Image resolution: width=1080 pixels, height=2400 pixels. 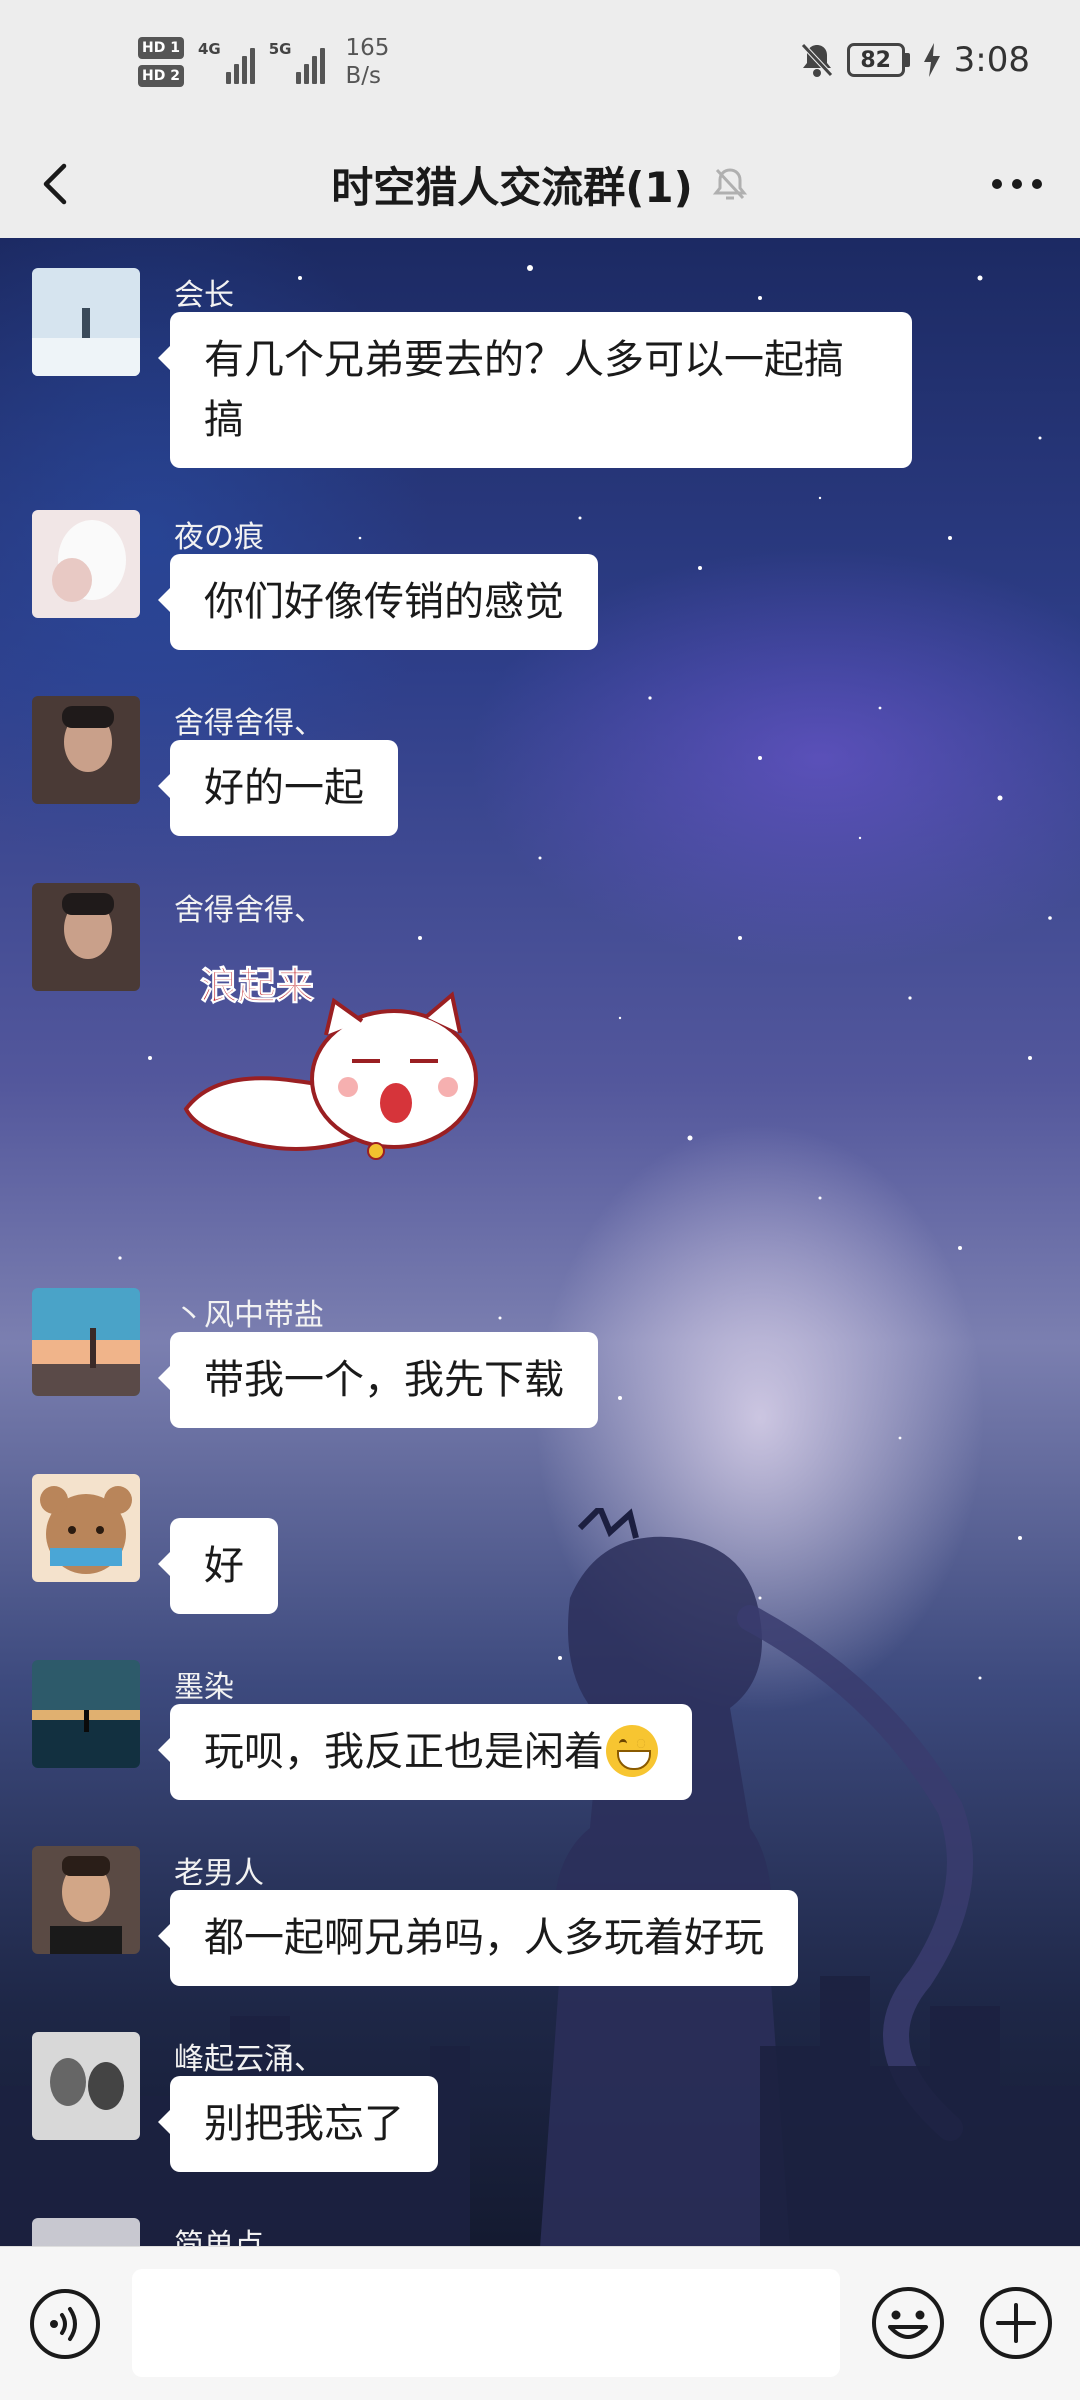 What do you see at coordinates (816, 60) in the screenshot?
I see `mute-bell-icon` at bounding box center [816, 60].